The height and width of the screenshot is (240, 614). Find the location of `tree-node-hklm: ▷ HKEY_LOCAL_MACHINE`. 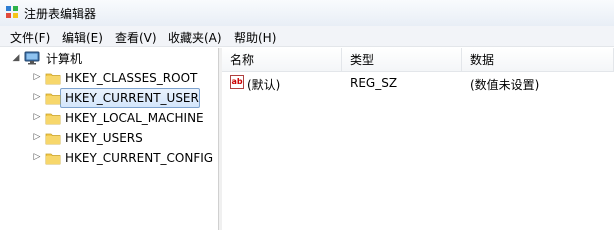

tree-node-hklm: ▷ HKEY_LOCAL_MACHINE is located at coordinates (109, 118).